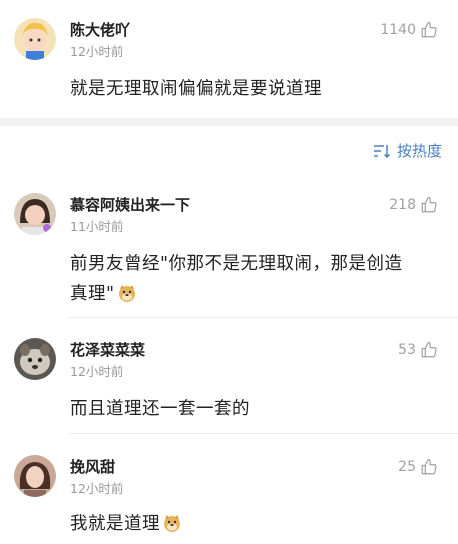  What do you see at coordinates (97, 226) in the screenshot?
I see `timestamp: 11小时前` at bounding box center [97, 226].